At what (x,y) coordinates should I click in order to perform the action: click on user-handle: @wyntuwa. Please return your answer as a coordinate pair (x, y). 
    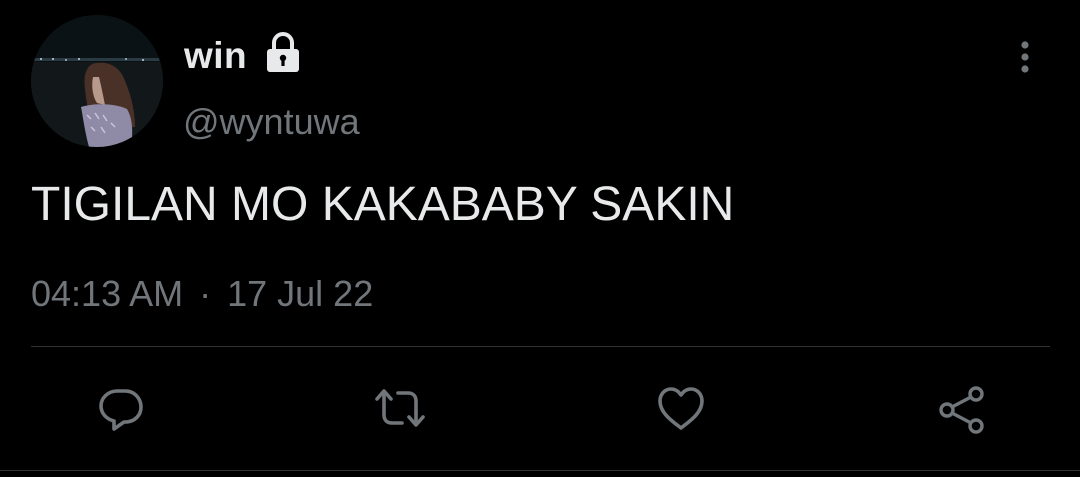
    Looking at the image, I should click on (271, 122).